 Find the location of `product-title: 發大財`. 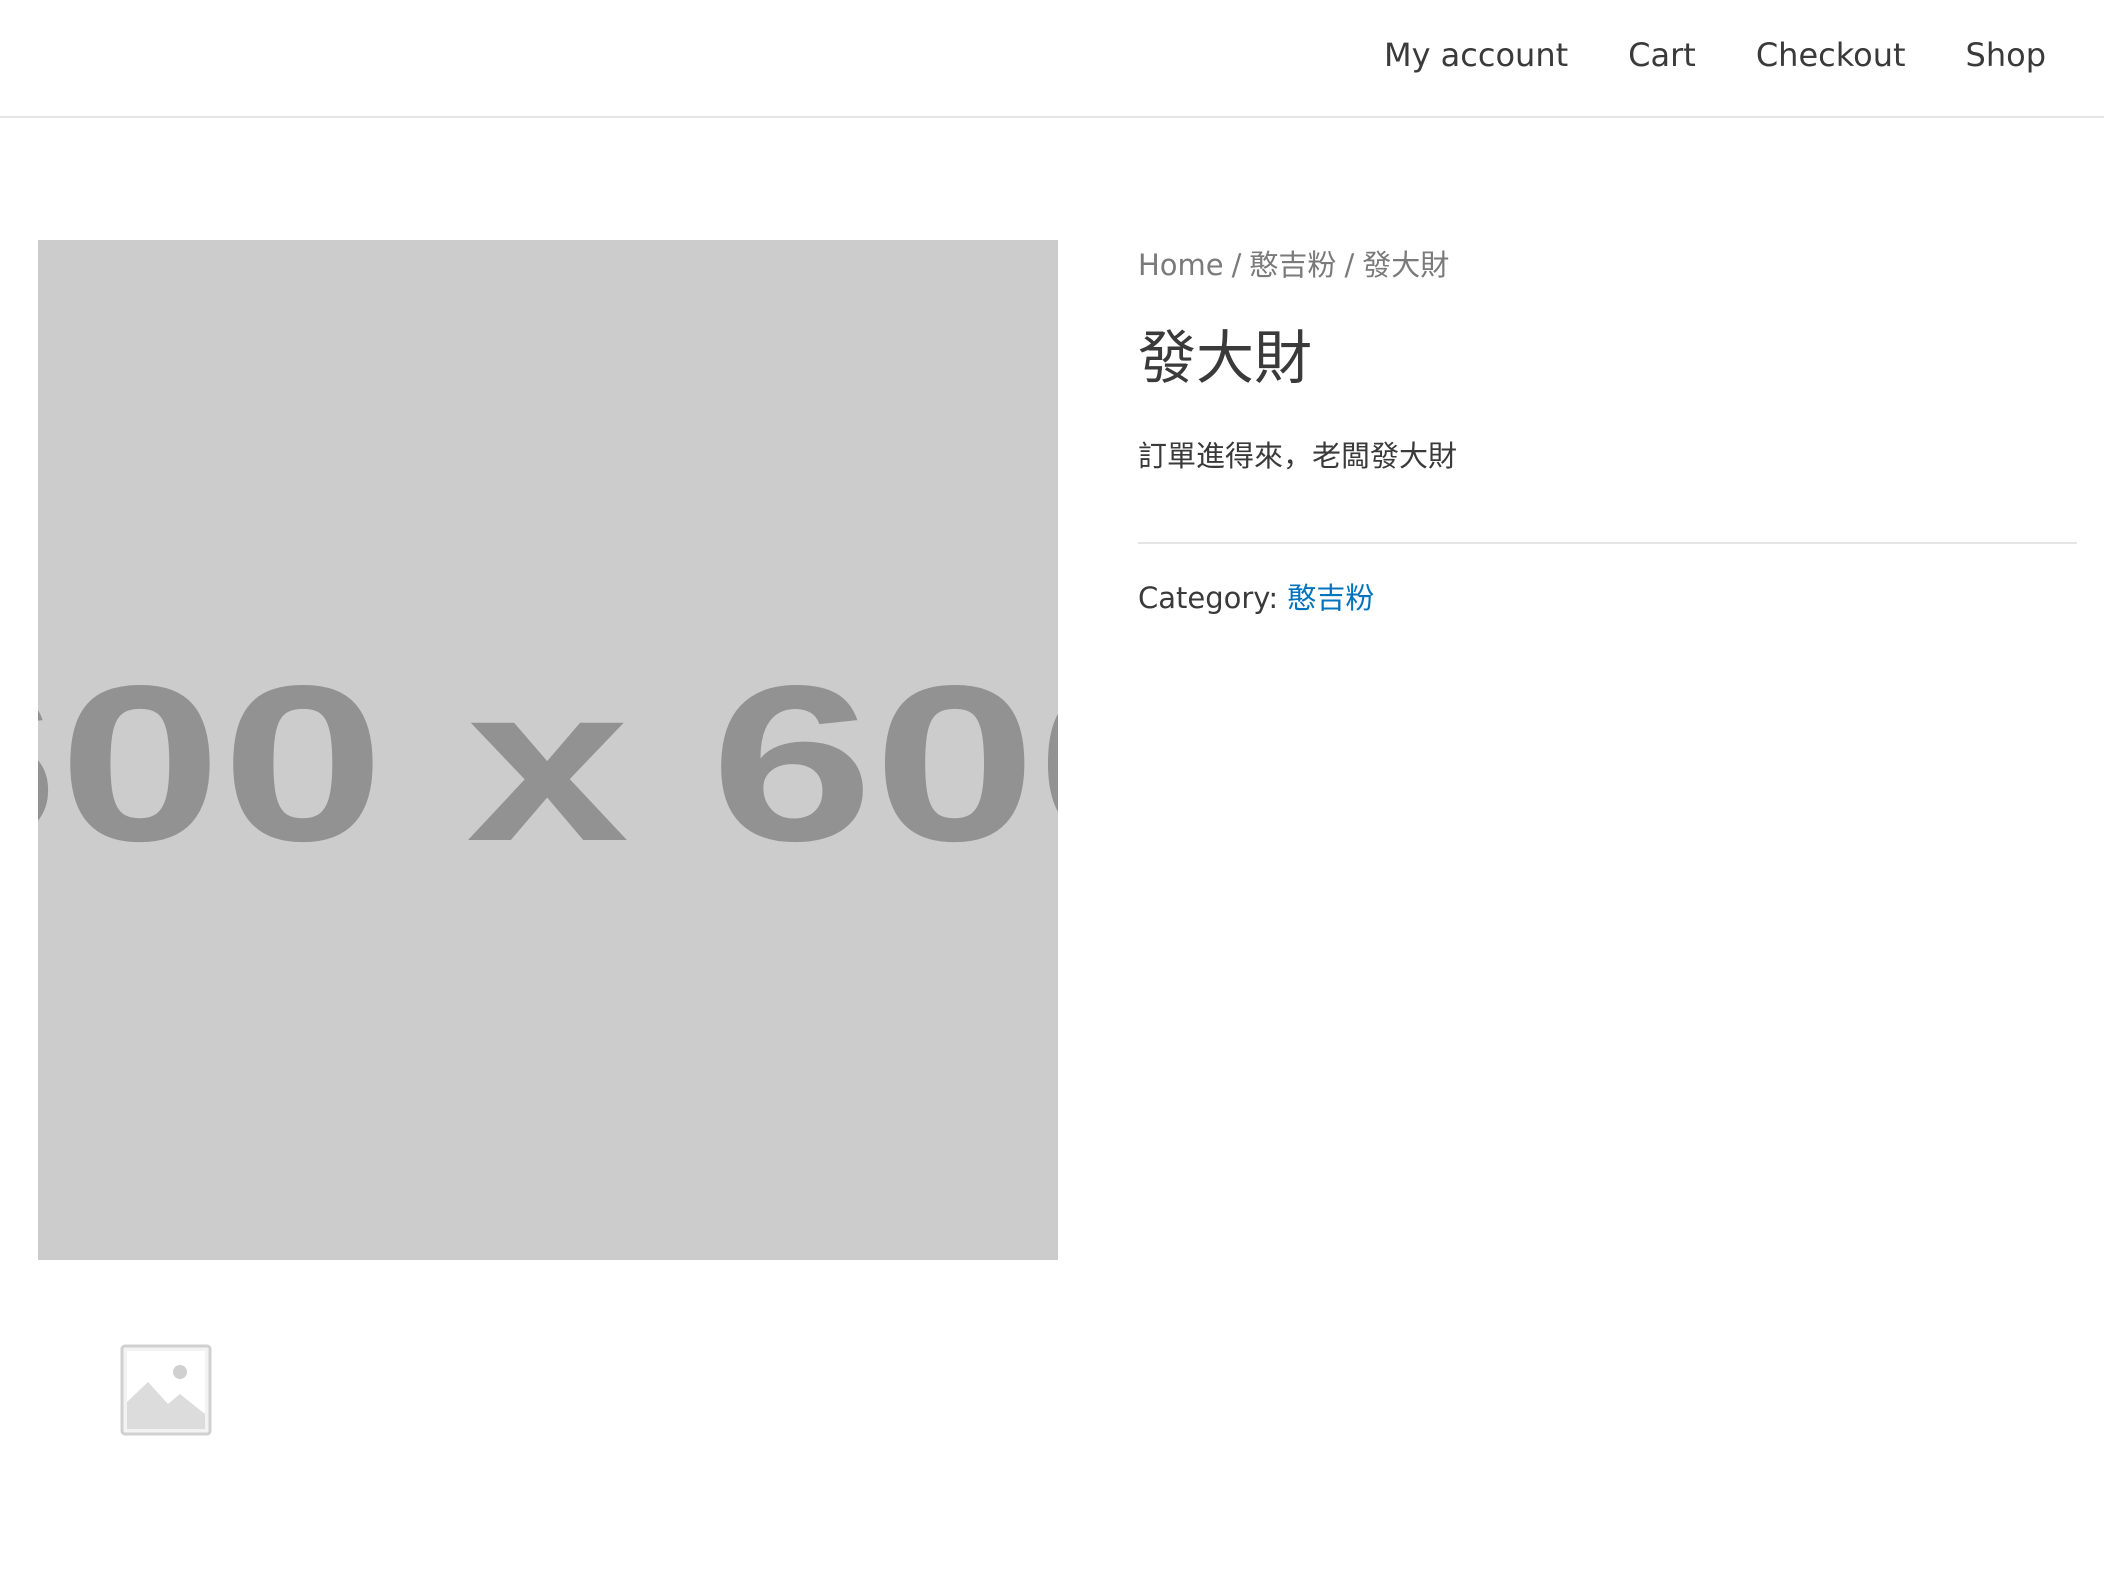

product-title: 發大財 is located at coordinates (1225, 358).